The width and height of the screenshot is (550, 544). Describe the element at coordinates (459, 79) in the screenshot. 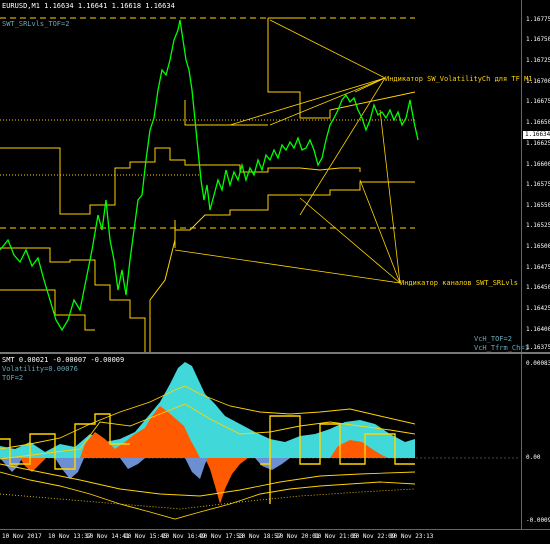

I see `annotation-volatility: Индикатор SW_VolatilityCh для TF M1` at that location.